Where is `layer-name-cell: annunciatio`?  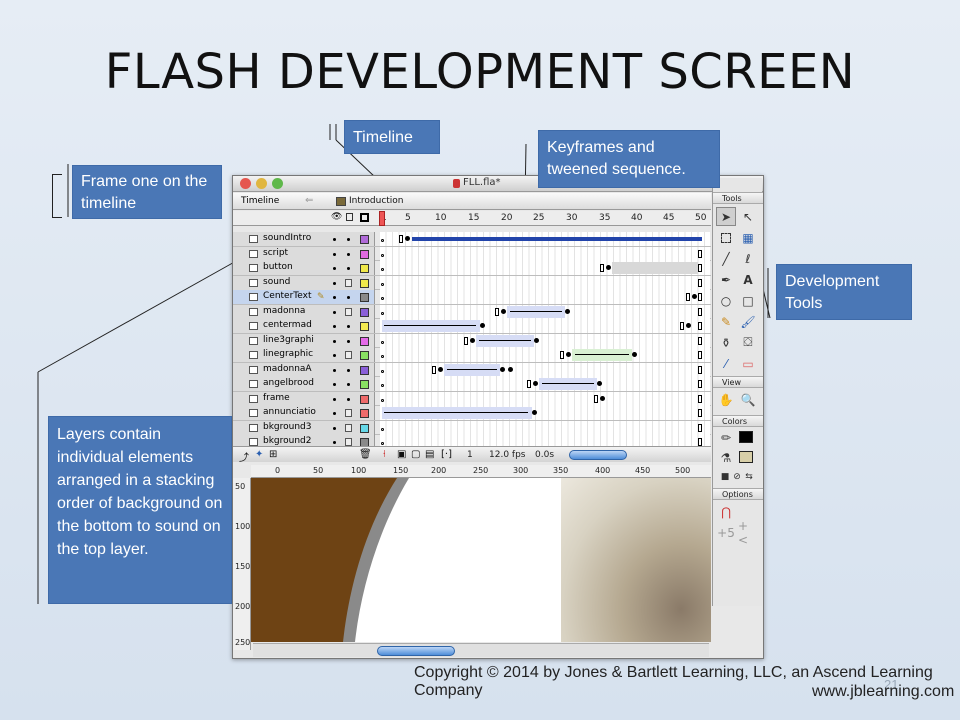
layer-name-cell: annunciatio is located at coordinates (304, 413).